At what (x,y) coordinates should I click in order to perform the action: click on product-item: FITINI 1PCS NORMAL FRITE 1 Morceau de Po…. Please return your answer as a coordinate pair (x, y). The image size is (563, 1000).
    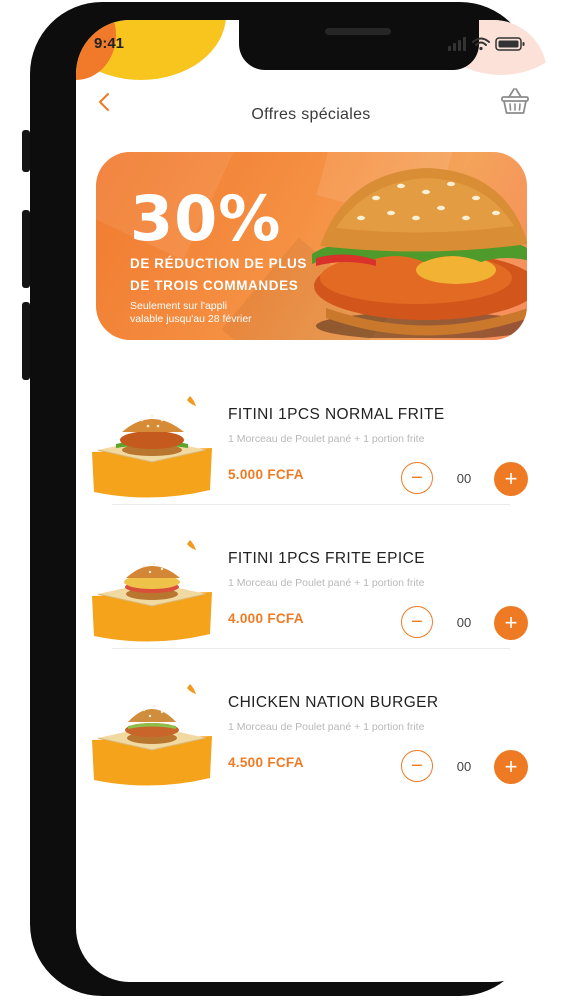
    Looking at the image, I should click on (311, 450).